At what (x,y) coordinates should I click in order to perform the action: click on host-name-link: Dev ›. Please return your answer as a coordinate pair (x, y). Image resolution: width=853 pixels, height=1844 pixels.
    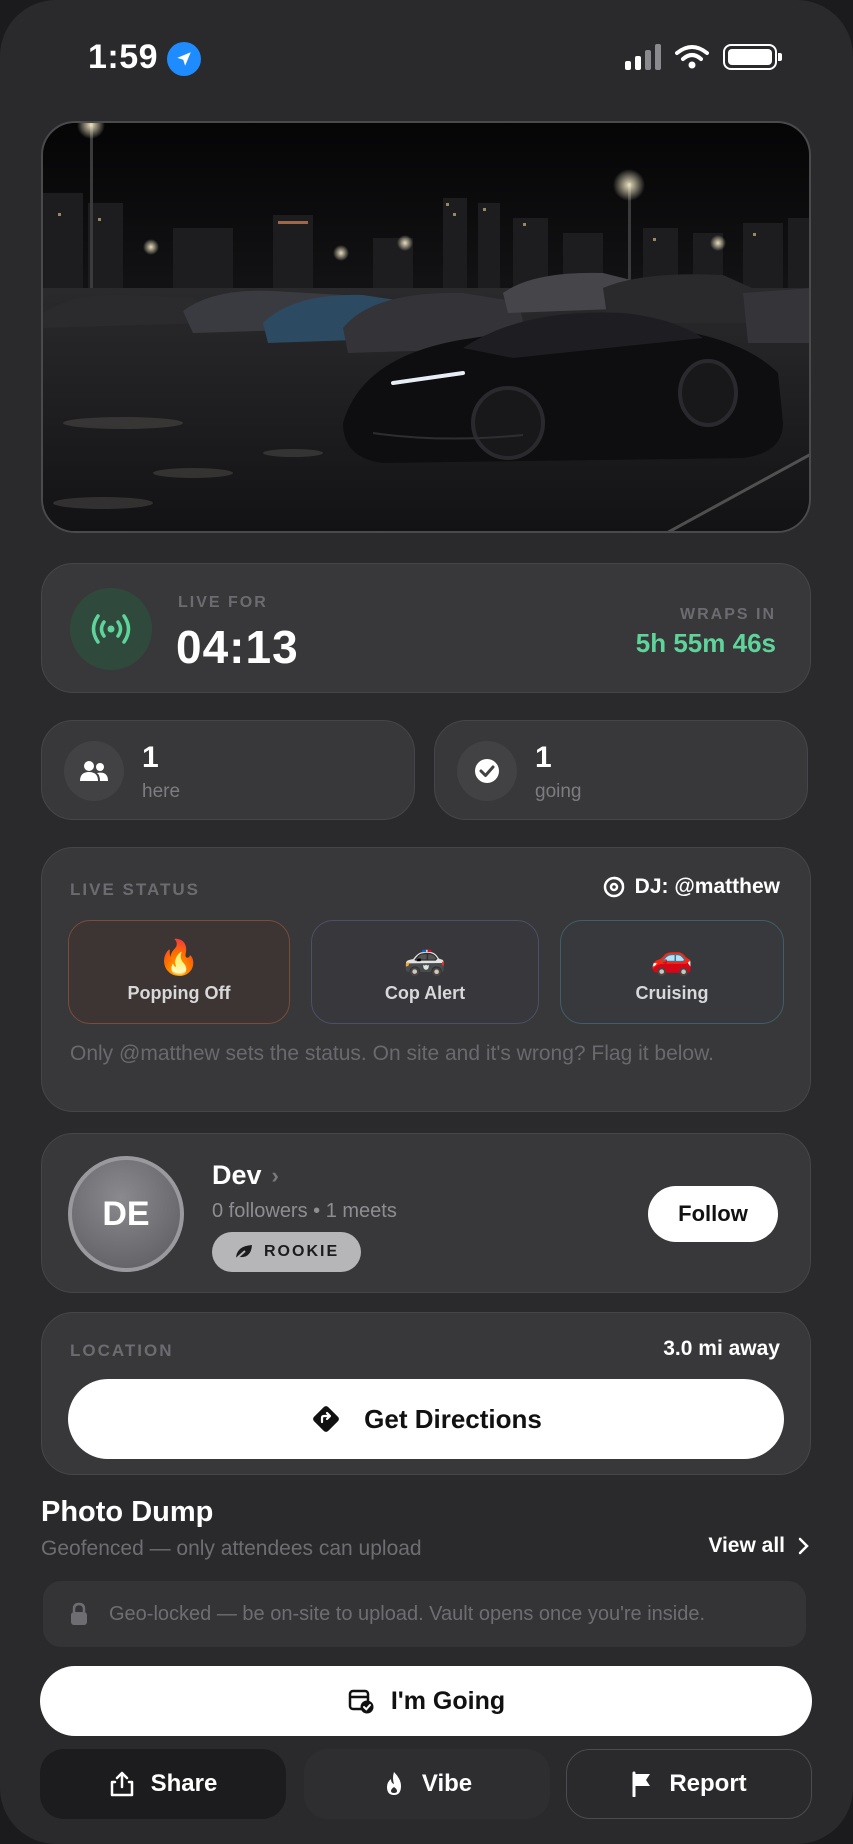
    Looking at the image, I should click on (245, 1175).